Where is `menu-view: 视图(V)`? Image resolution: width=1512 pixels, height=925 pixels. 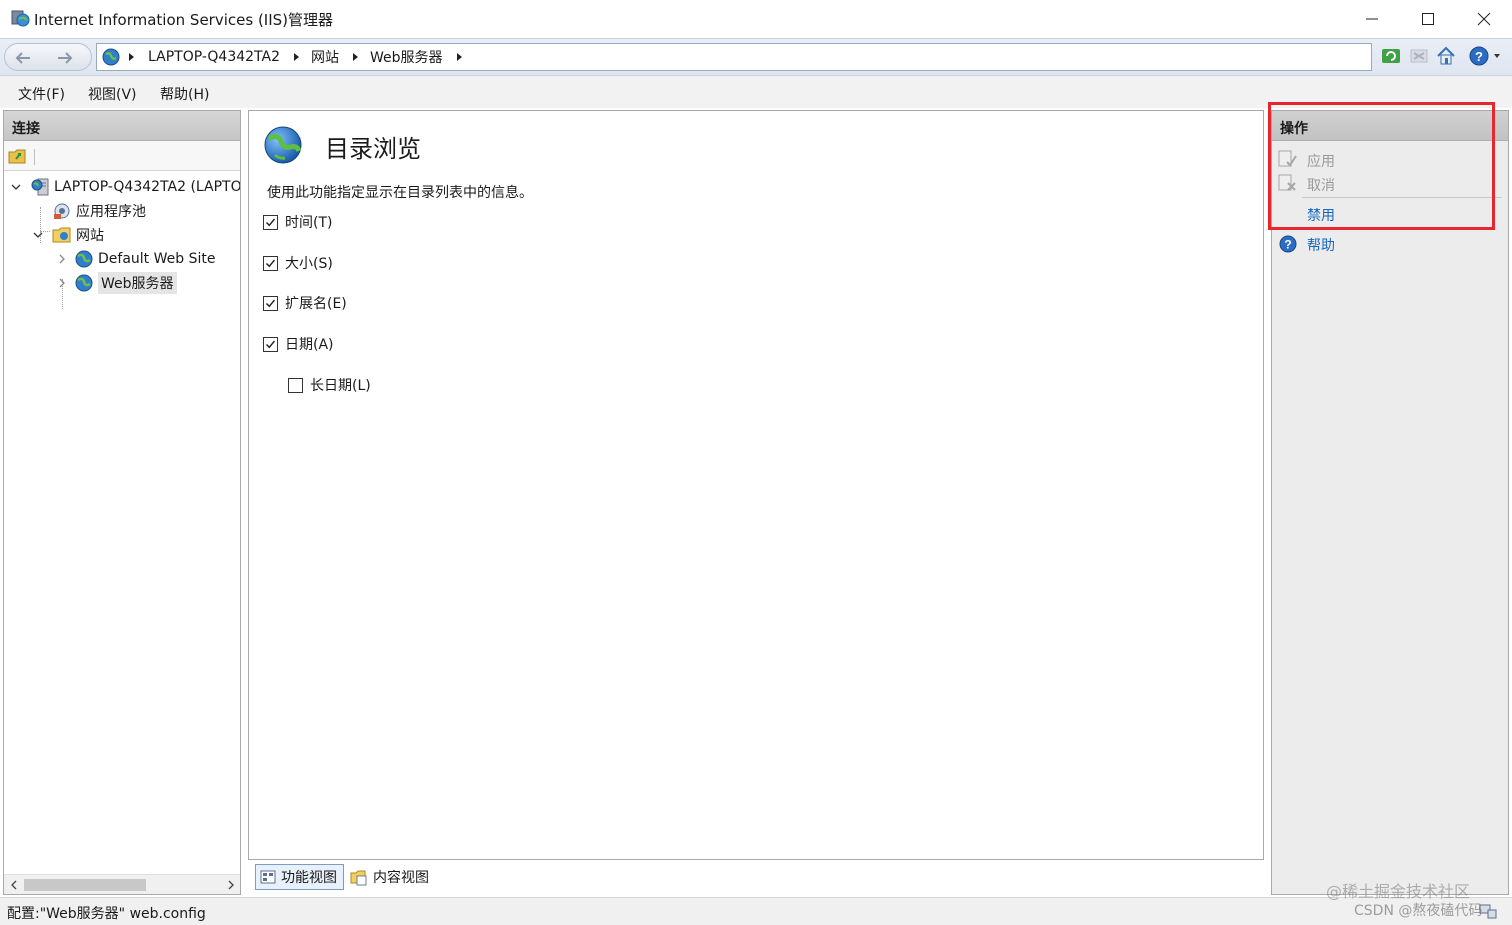
menu-view: 视图(V) is located at coordinates (112, 94).